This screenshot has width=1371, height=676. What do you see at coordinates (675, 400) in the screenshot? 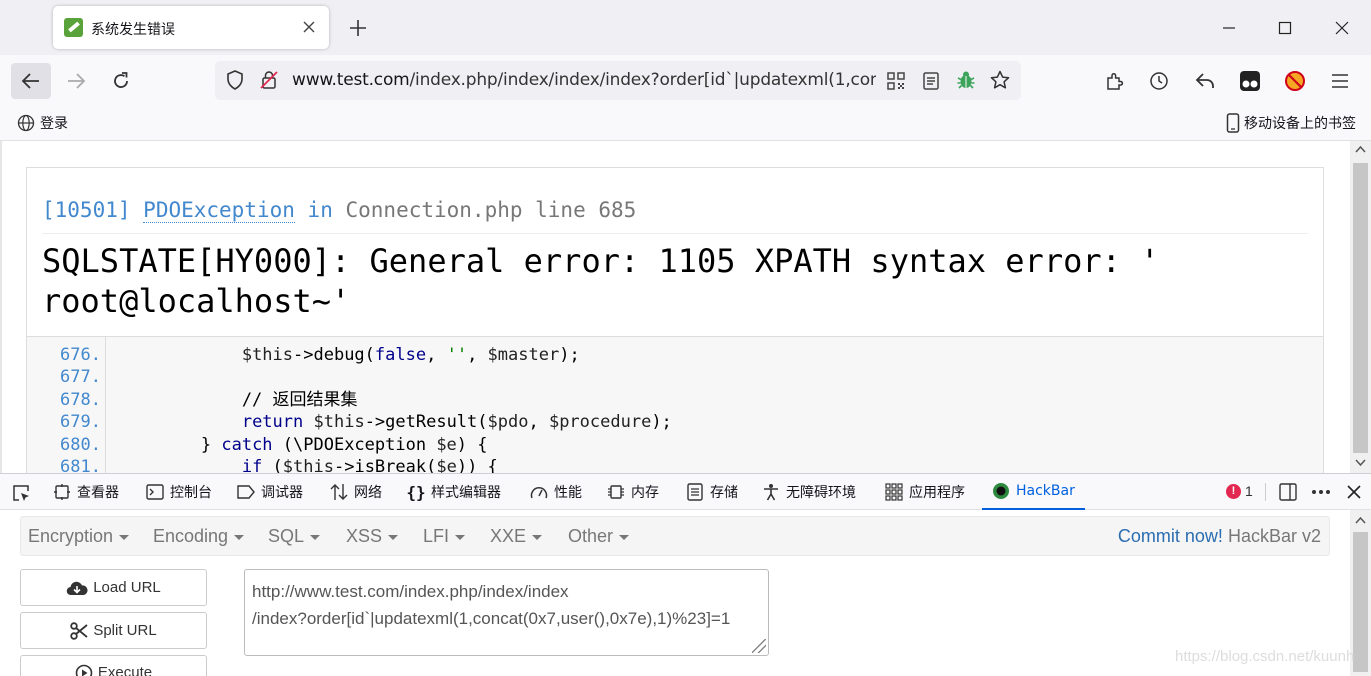
I see `source-line: 678. // 返回结果集` at bounding box center [675, 400].